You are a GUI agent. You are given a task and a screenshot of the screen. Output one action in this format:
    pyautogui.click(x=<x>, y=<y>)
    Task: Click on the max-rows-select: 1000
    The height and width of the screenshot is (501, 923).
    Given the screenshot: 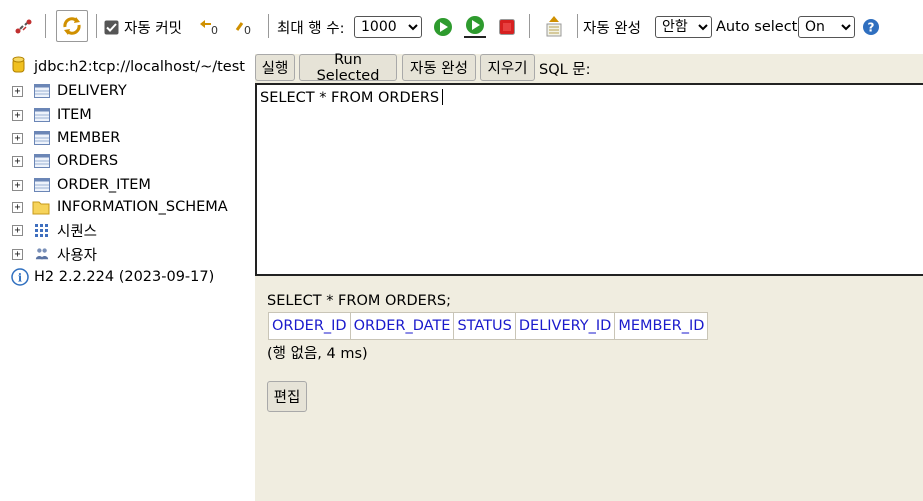 What is the action you would take?
    pyautogui.click(x=388, y=27)
    